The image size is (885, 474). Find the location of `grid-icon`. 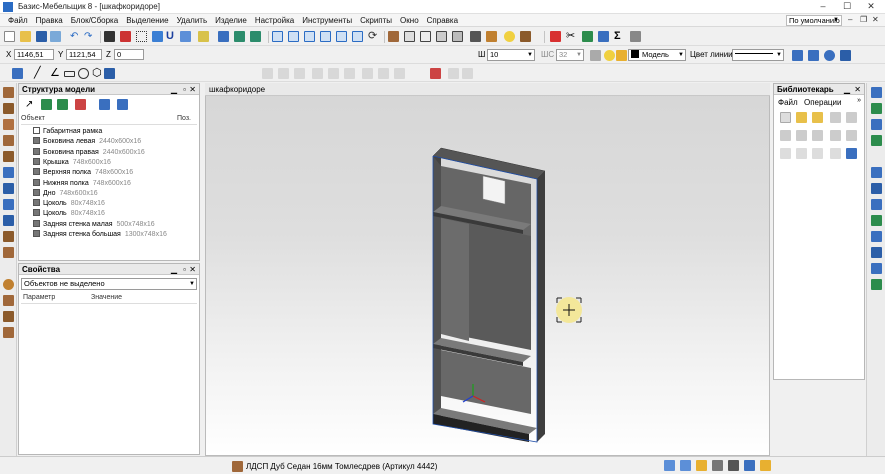

grid-icon is located at coordinates (141, 36).